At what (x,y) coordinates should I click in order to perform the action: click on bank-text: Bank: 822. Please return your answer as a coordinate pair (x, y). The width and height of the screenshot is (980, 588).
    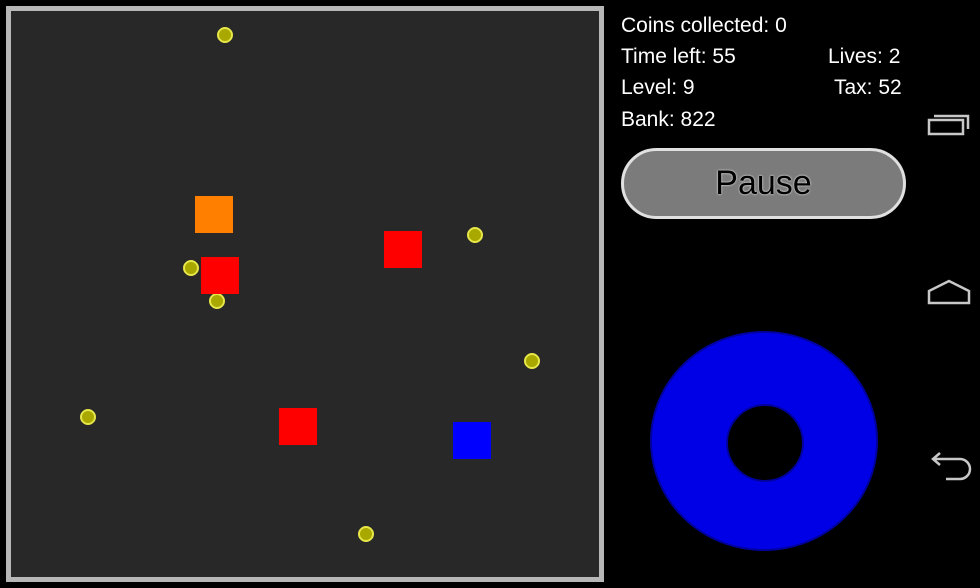
    Looking at the image, I should click on (668, 119).